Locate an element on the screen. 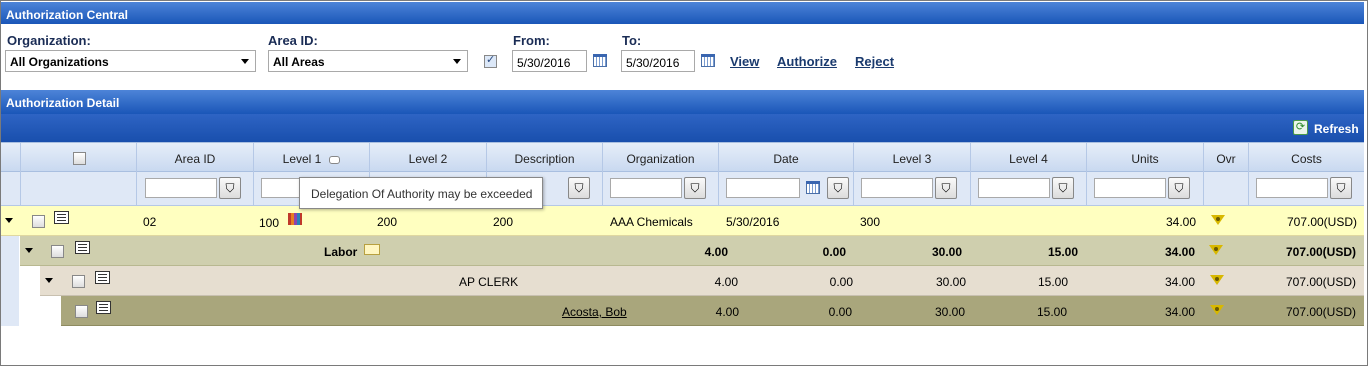  date-filter-checkbox is located at coordinates (490, 60).